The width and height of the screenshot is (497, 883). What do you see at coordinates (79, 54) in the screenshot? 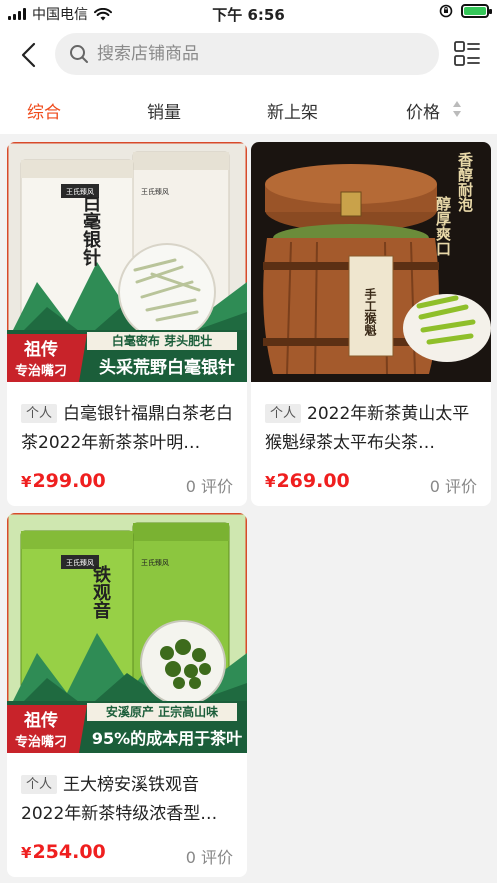
I see `search-icon` at bounding box center [79, 54].